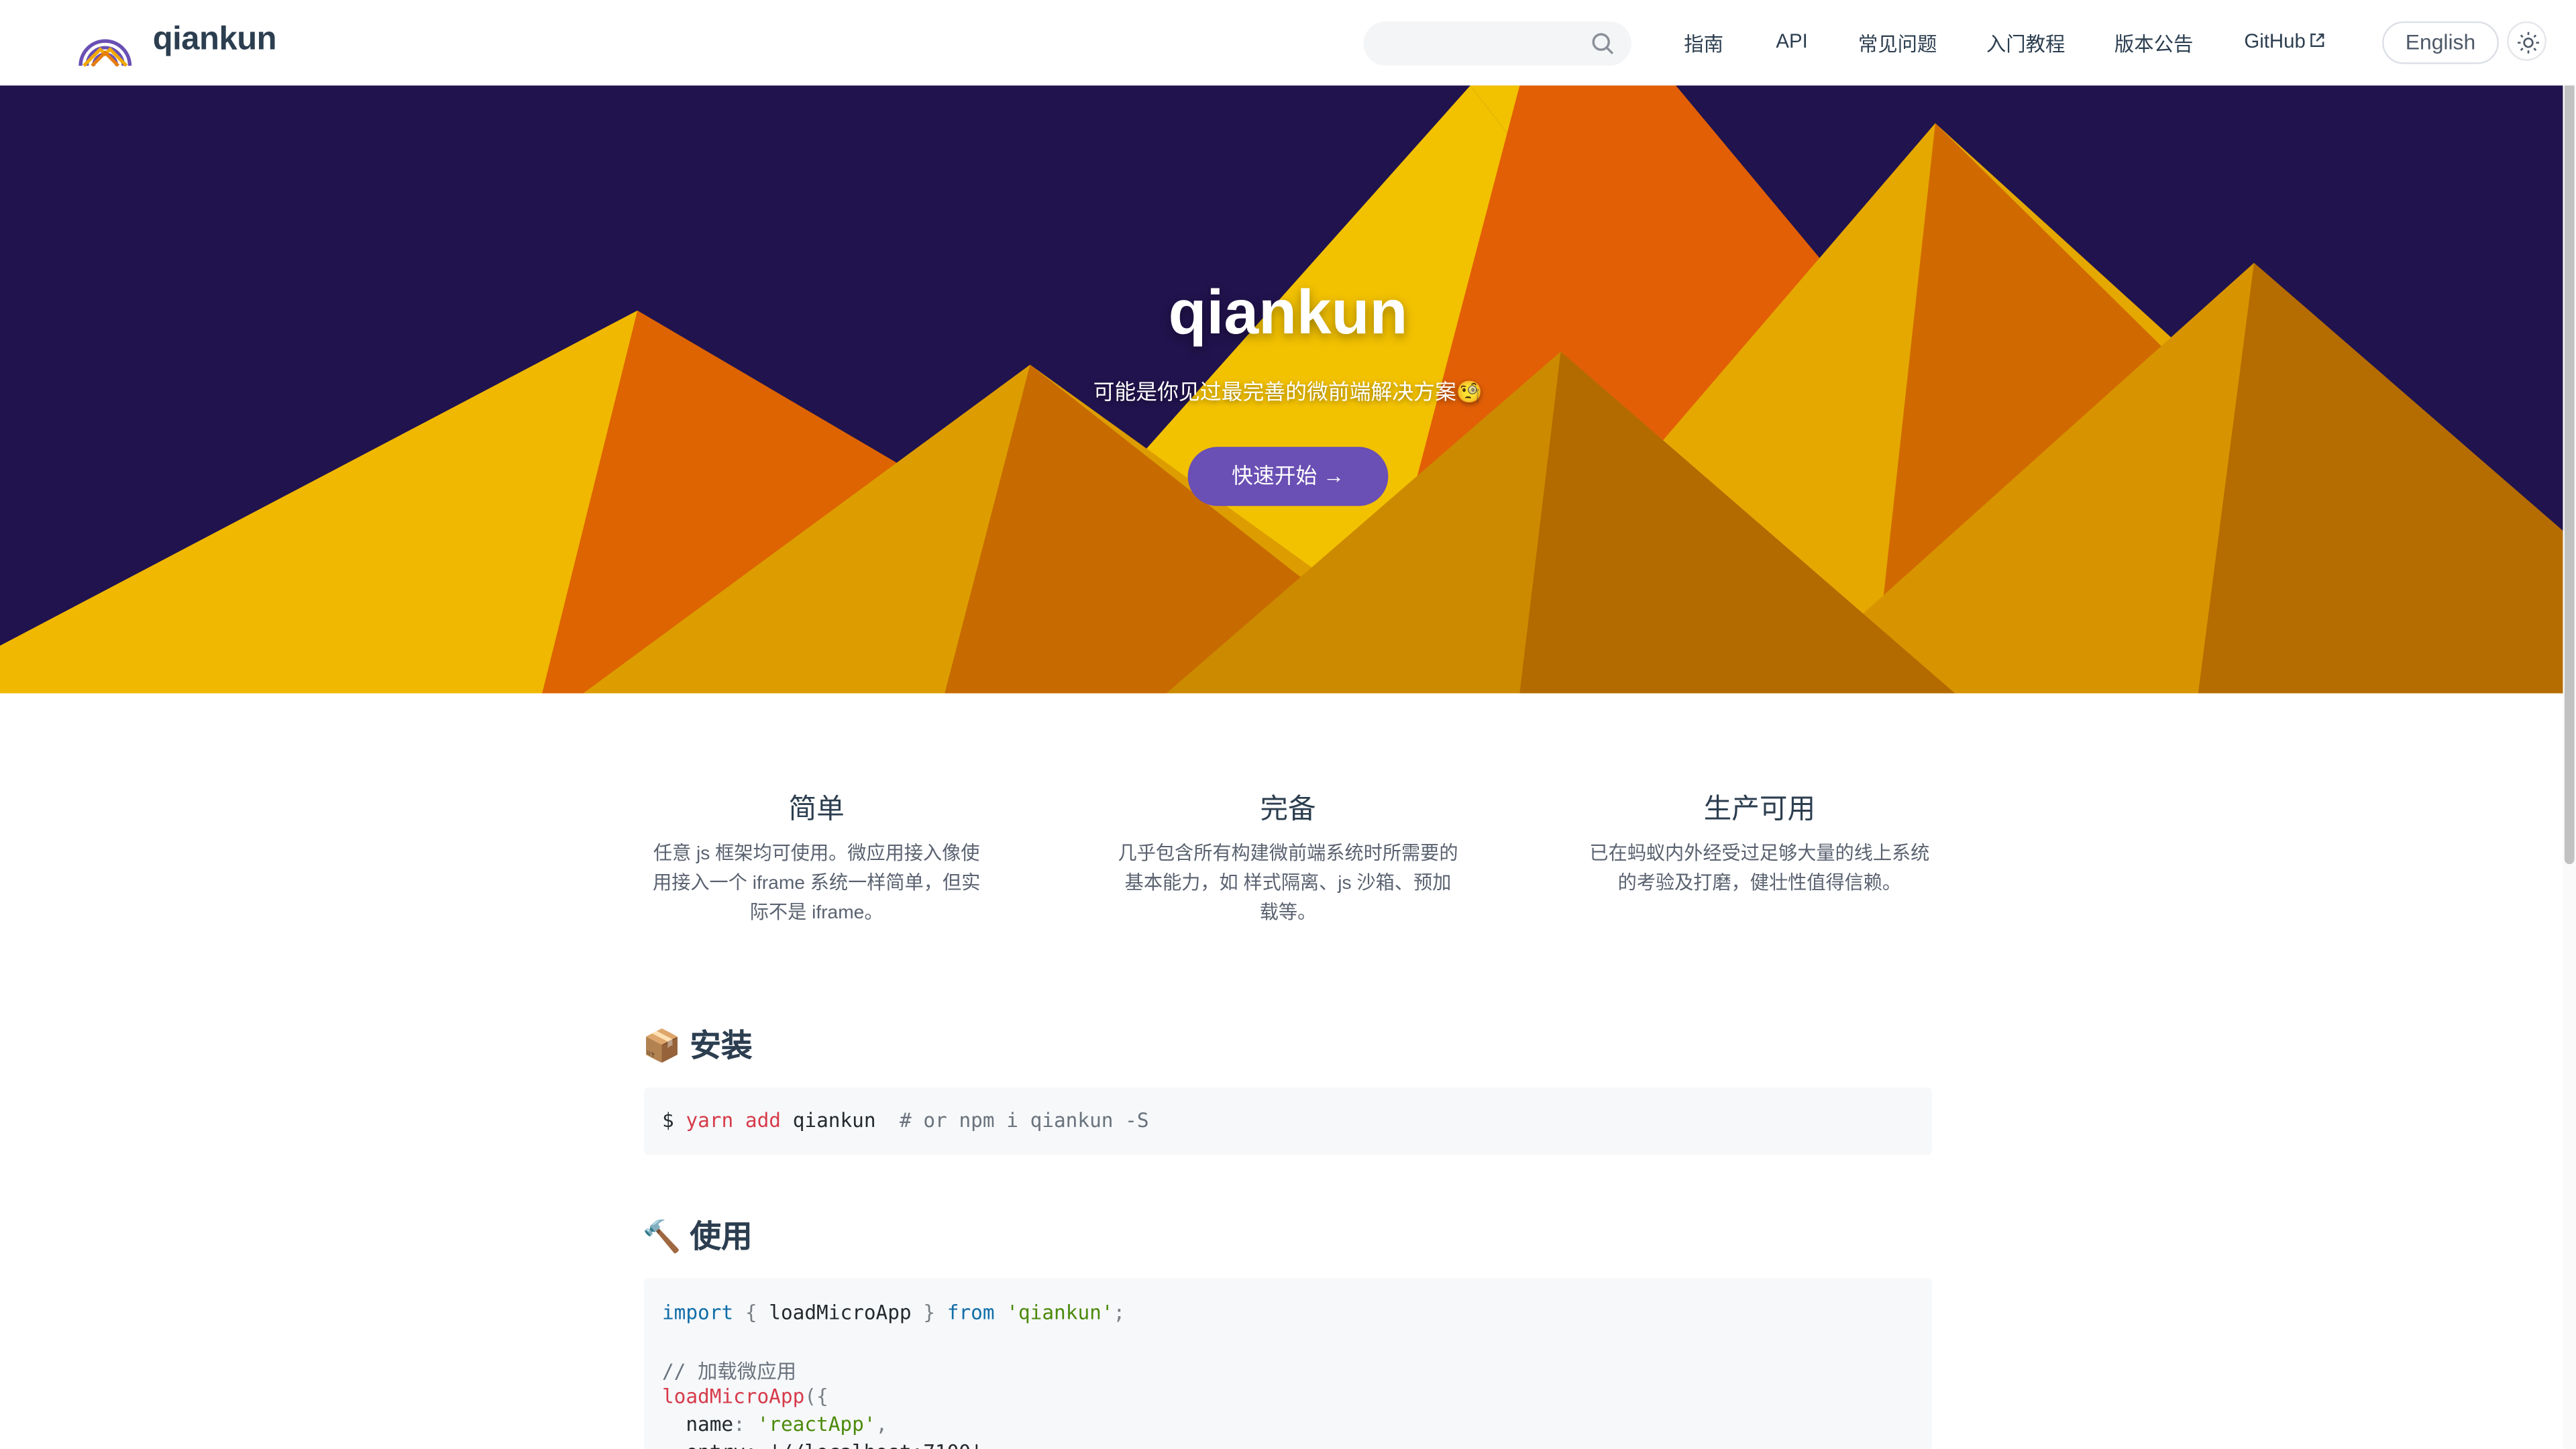  I want to click on install-heading: 📦 安装, so click(697, 1047).